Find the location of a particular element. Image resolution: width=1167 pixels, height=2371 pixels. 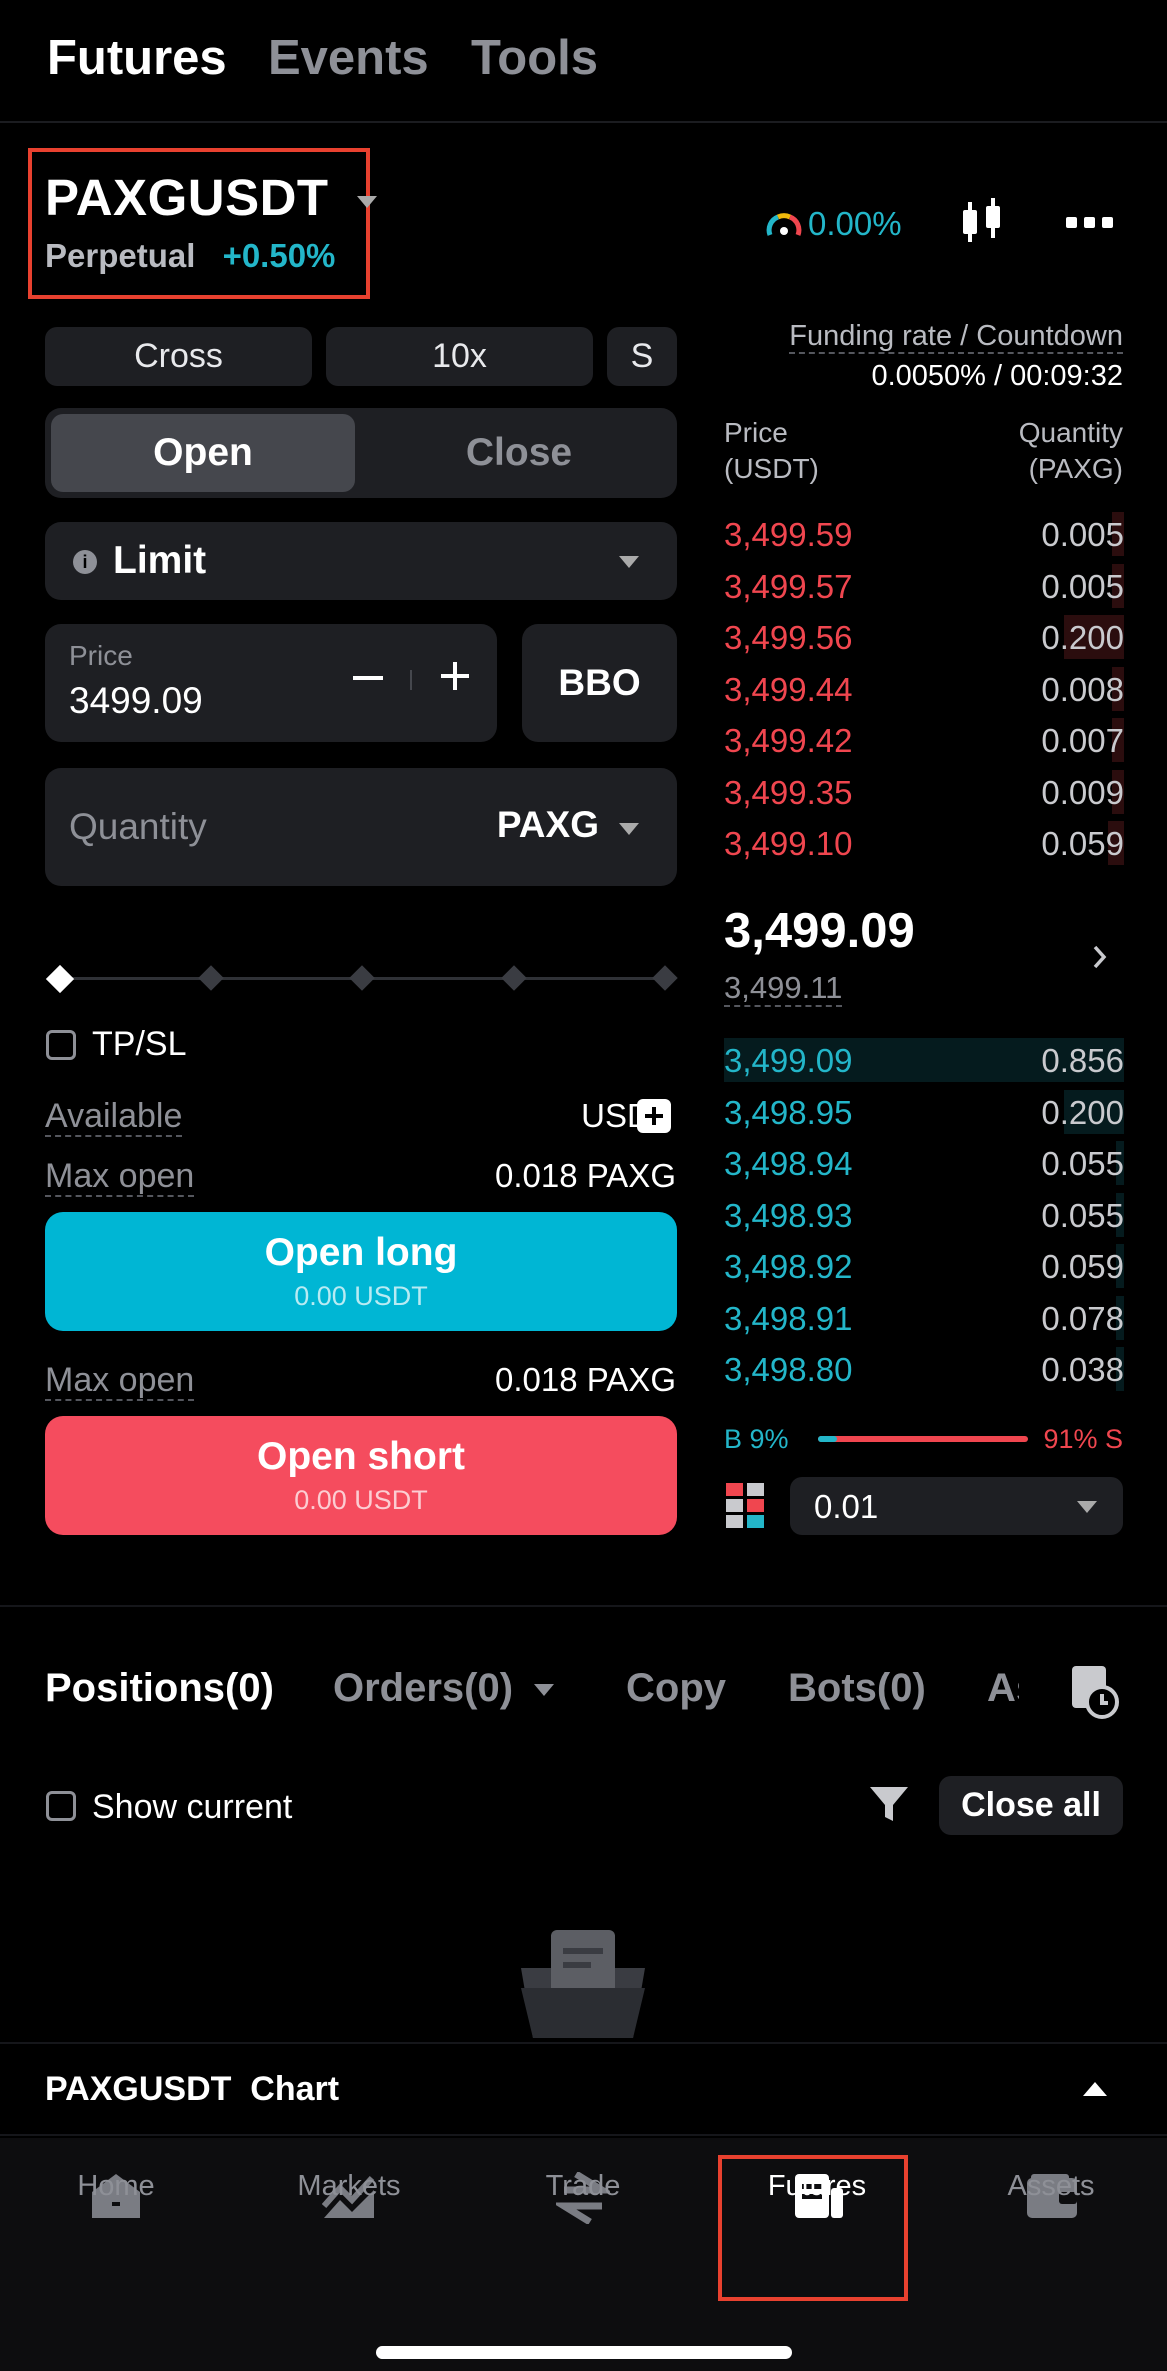

ask-row: 3,499.44 0.008 is located at coordinates (924, 688).